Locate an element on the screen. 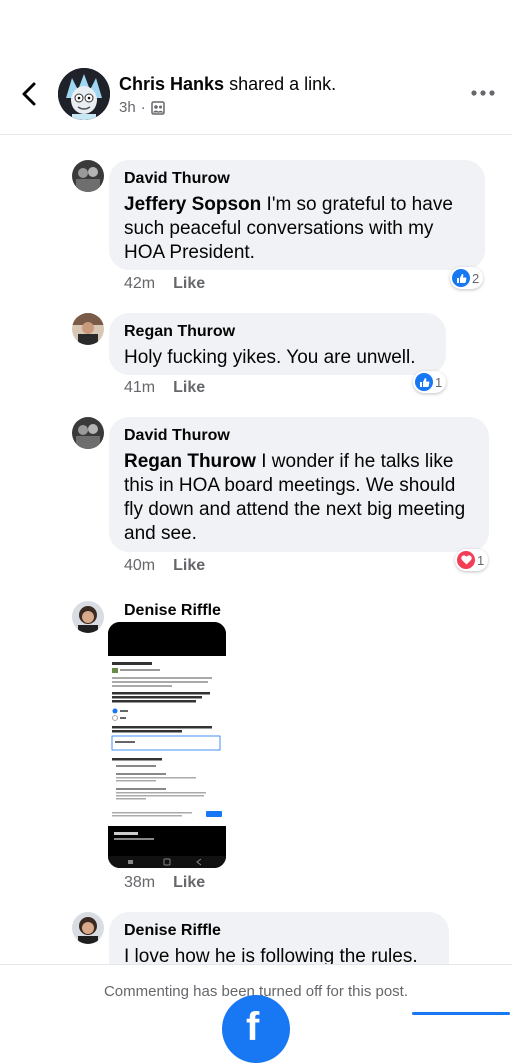 Image resolution: width=512 pixels, height=1063 pixels. post-time: 3h is located at coordinates (127, 107).